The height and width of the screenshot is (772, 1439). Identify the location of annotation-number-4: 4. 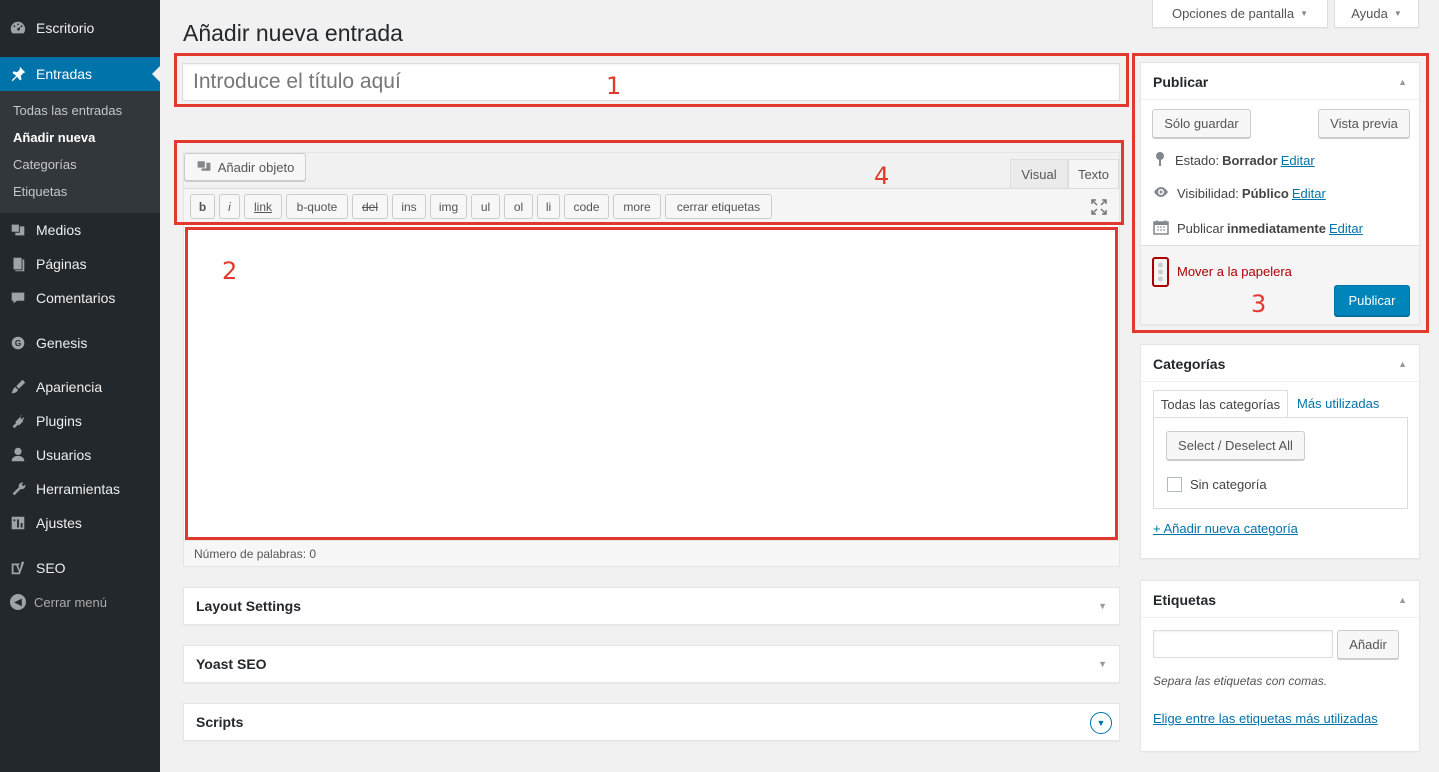
(882, 176).